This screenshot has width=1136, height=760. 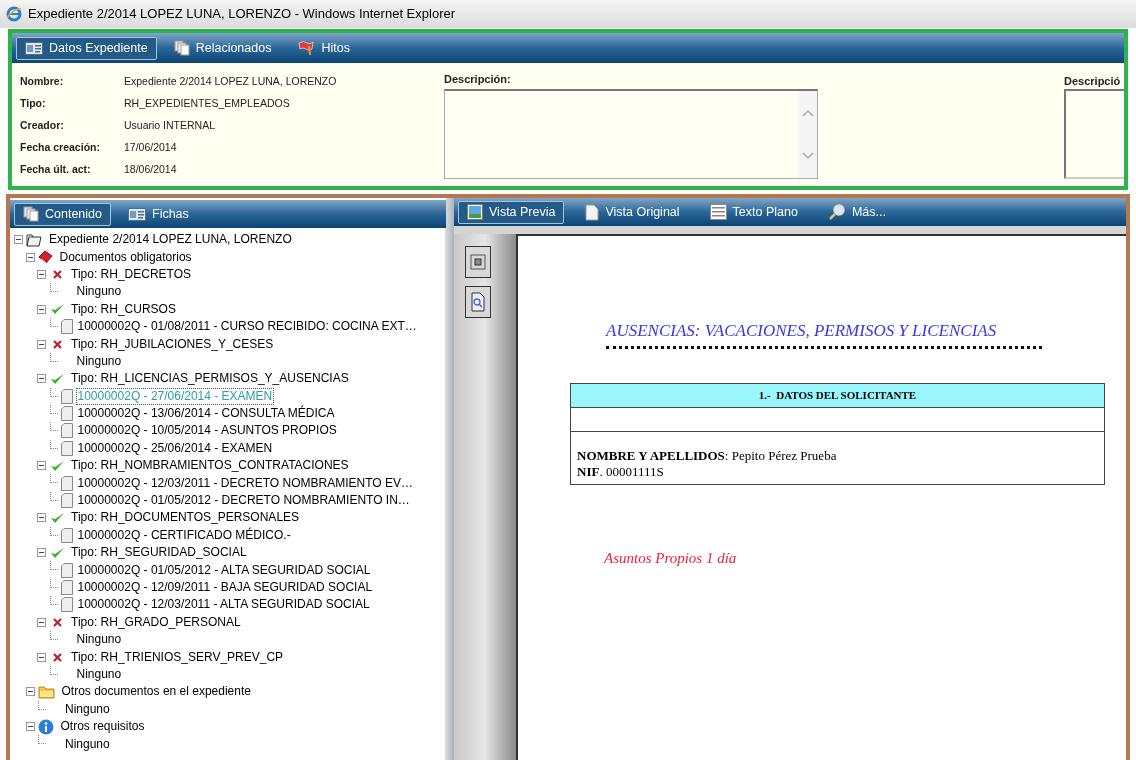 I want to click on tab: Vista Previa, so click(x=511, y=212).